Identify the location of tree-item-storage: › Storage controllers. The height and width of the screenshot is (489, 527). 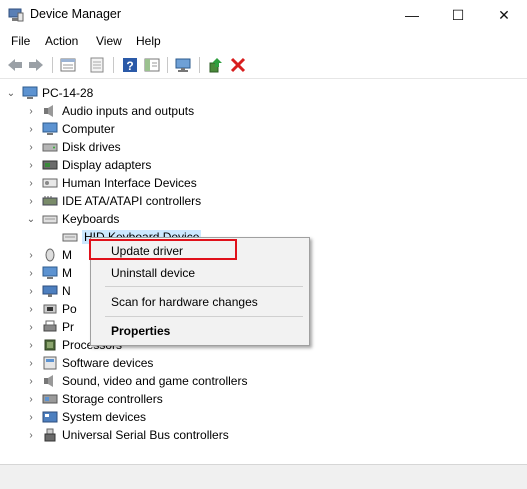
(94, 399).